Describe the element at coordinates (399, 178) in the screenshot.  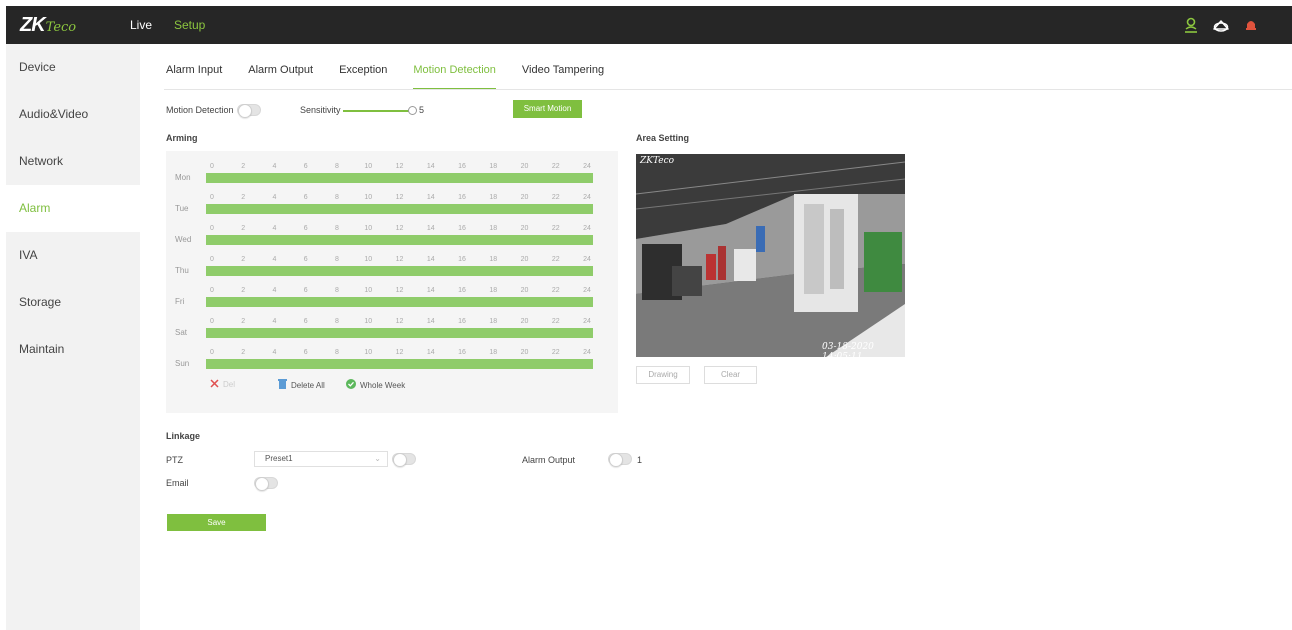
I see `arming-bar-mon` at that location.